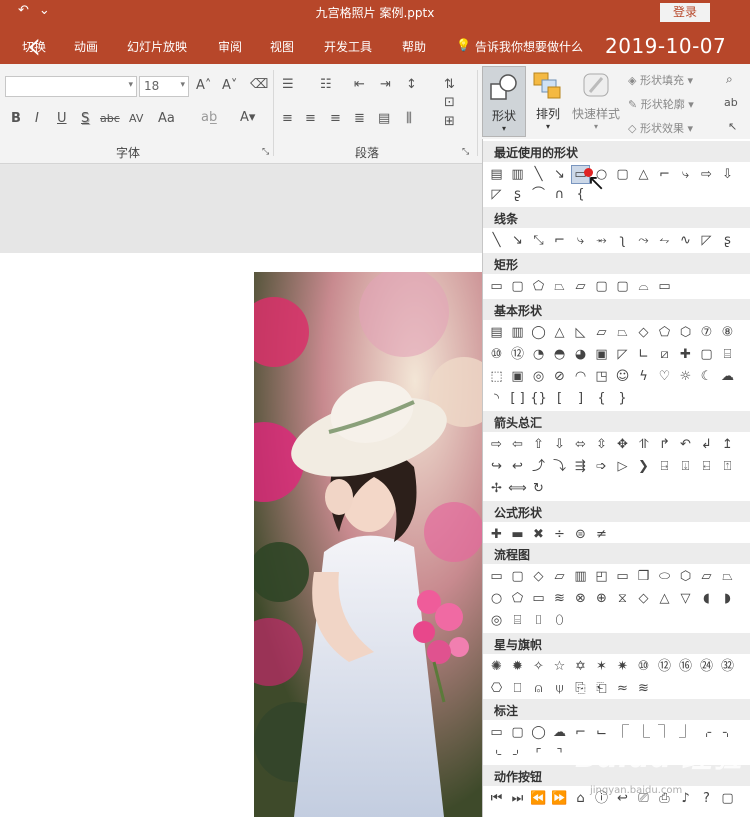  What do you see at coordinates (517, 466) in the screenshot?
I see `curved-left-arrow-icon: ↩` at bounding box center [517, 466].